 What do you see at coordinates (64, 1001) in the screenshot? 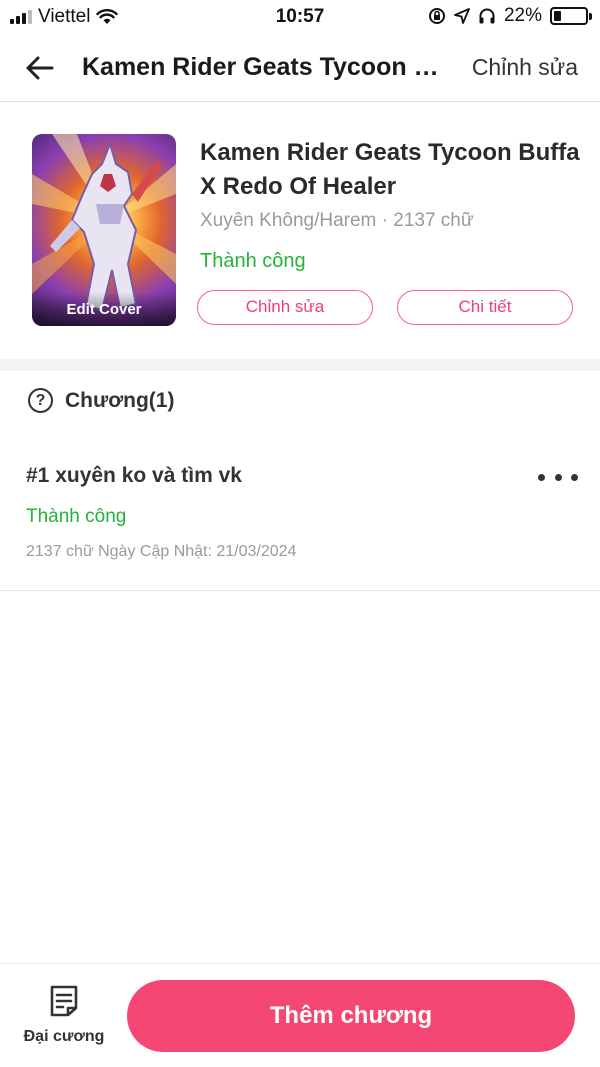
I see `document-icon` at bounding box center [64, 1001].